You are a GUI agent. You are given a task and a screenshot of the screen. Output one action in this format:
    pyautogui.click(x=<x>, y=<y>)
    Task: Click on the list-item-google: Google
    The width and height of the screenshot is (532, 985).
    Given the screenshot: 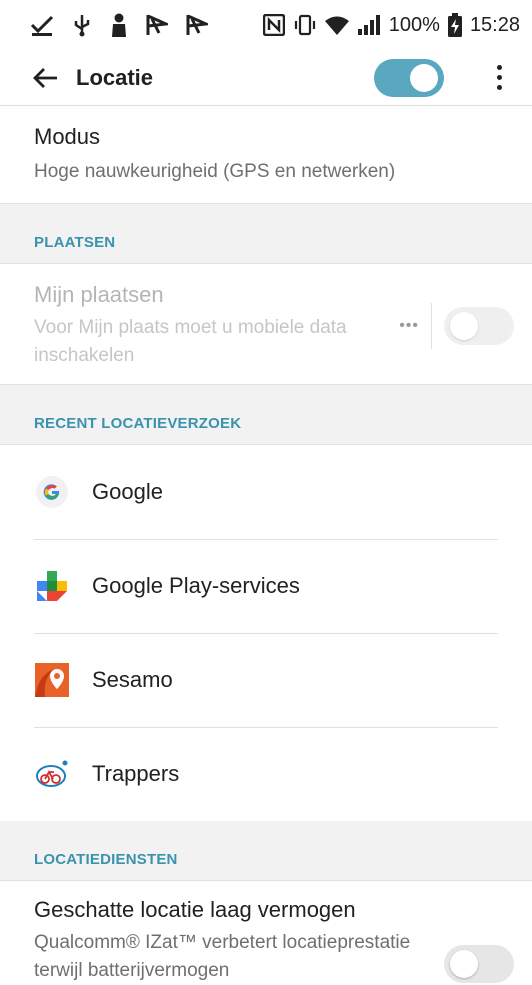 What is the action you would take?
    pyautogui.click(x=266, y=492)
    